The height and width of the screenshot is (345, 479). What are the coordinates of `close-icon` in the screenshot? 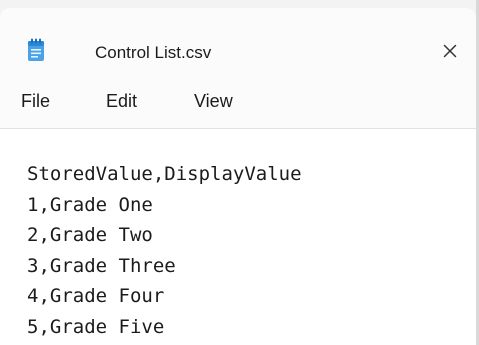 It's located at (450, 51).